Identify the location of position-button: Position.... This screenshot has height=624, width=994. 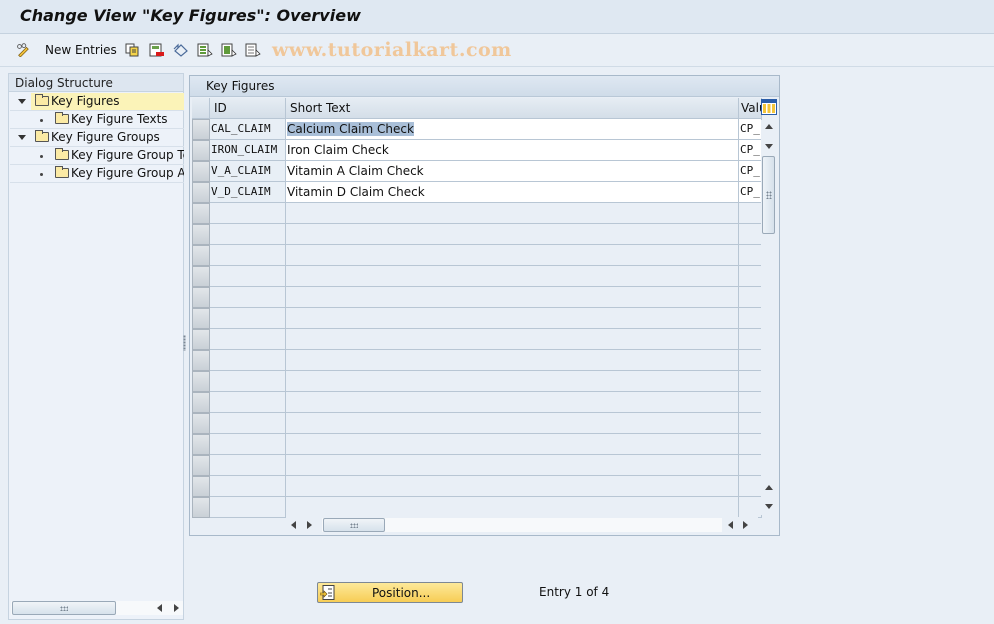
(390, 592).